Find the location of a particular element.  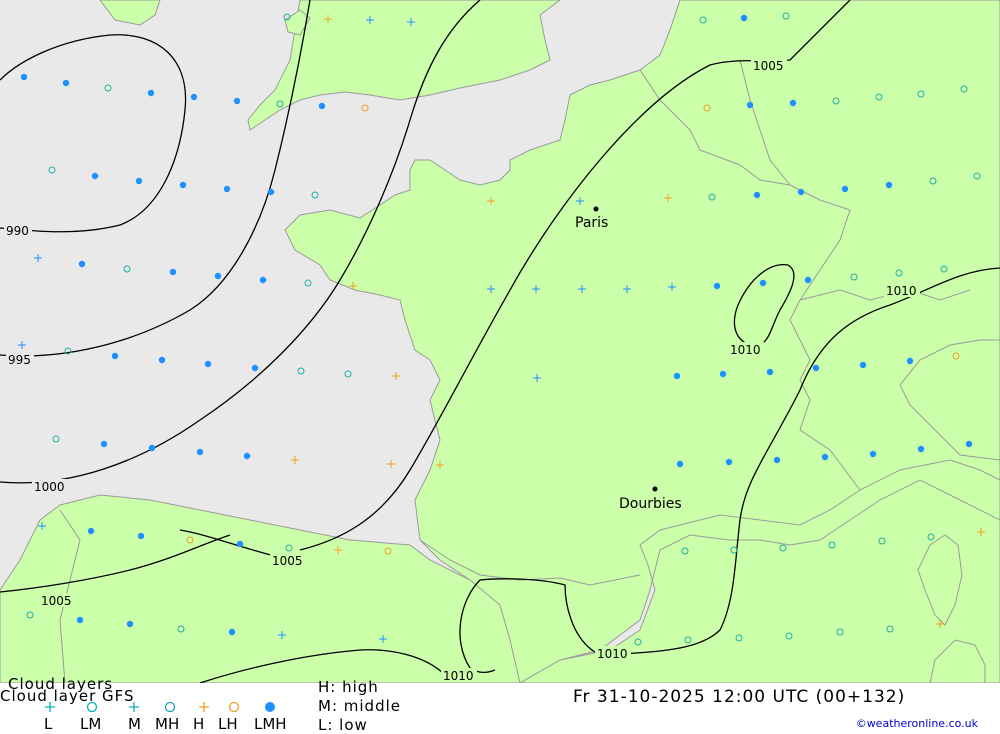

legend-label-lm: LM is located at coordinates (91, 724).